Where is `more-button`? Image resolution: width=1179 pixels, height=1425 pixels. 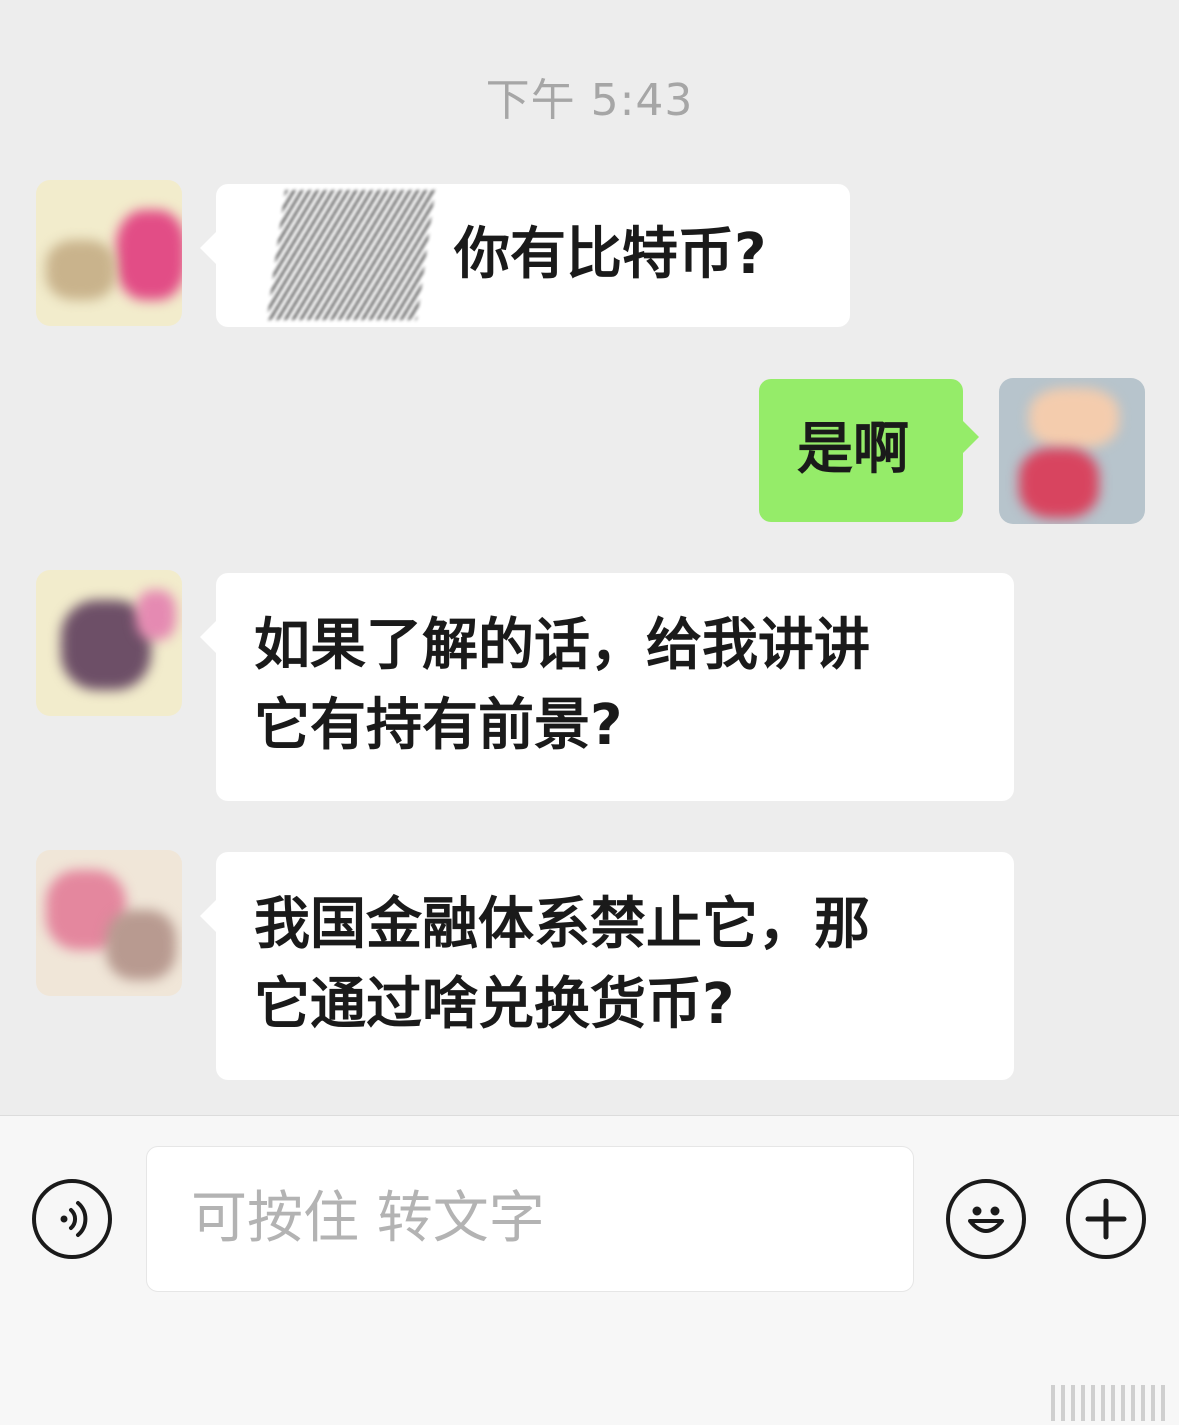 more-button is located at coordinates (1106, 1219).